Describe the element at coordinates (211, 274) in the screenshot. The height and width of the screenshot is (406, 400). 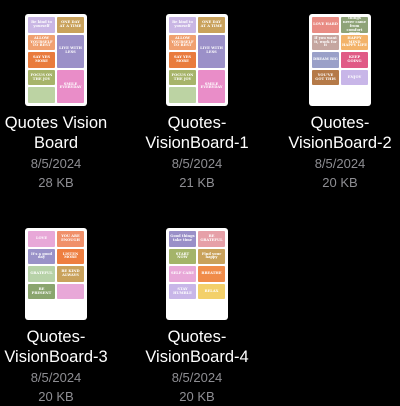
I see `thumbnail-tile: BREATHE` at that location.